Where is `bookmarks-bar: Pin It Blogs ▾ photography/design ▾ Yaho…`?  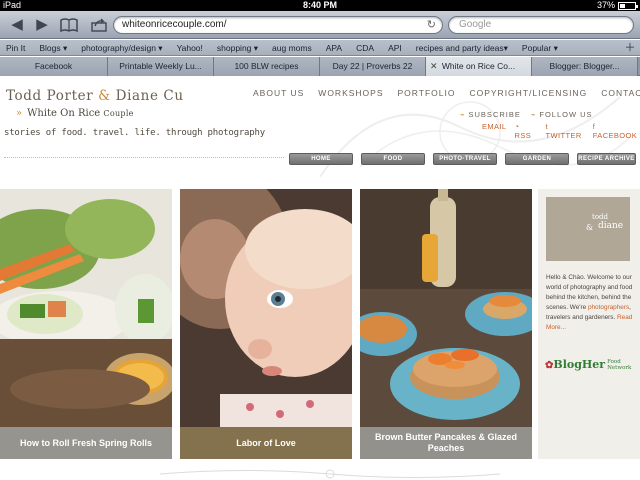 bookmarks-bar: Pin It Blogs ▾ photography/design ▾ Yaho… is located at coordinates (320, 48).